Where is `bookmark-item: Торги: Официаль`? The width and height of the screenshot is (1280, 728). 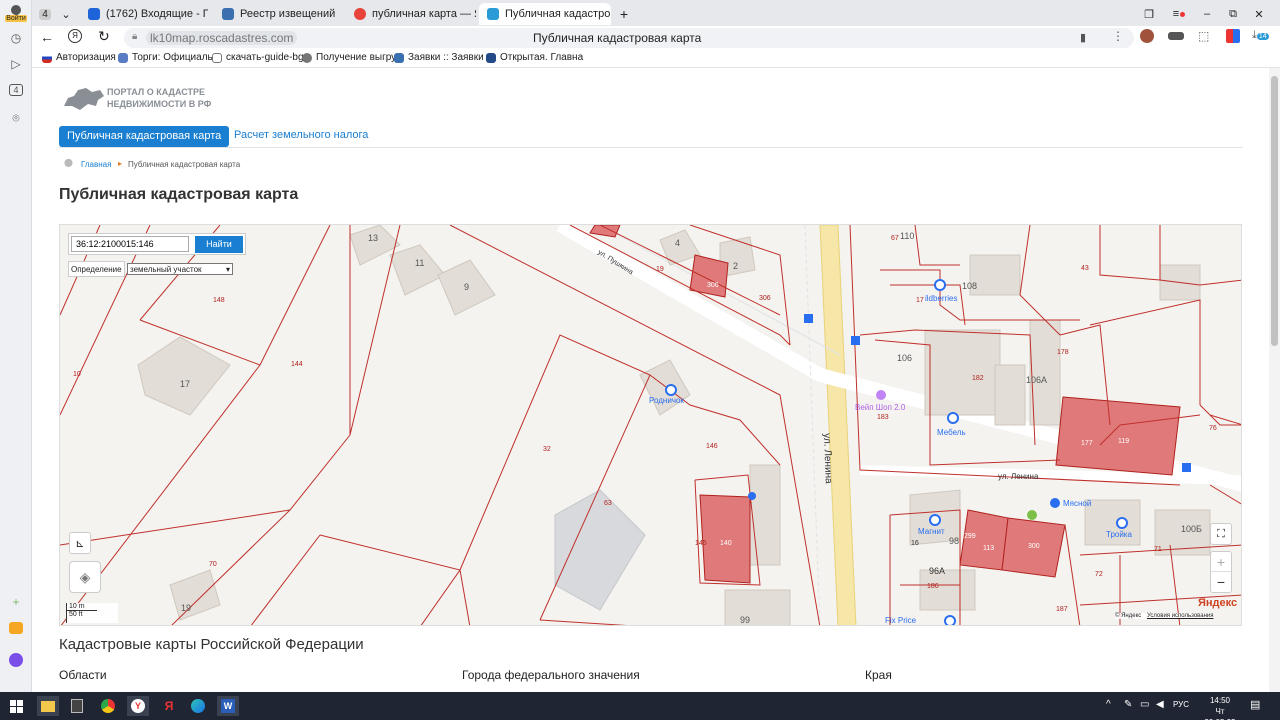
bookmark-item: Торги: Официаль is located at coordinates (165, 57).